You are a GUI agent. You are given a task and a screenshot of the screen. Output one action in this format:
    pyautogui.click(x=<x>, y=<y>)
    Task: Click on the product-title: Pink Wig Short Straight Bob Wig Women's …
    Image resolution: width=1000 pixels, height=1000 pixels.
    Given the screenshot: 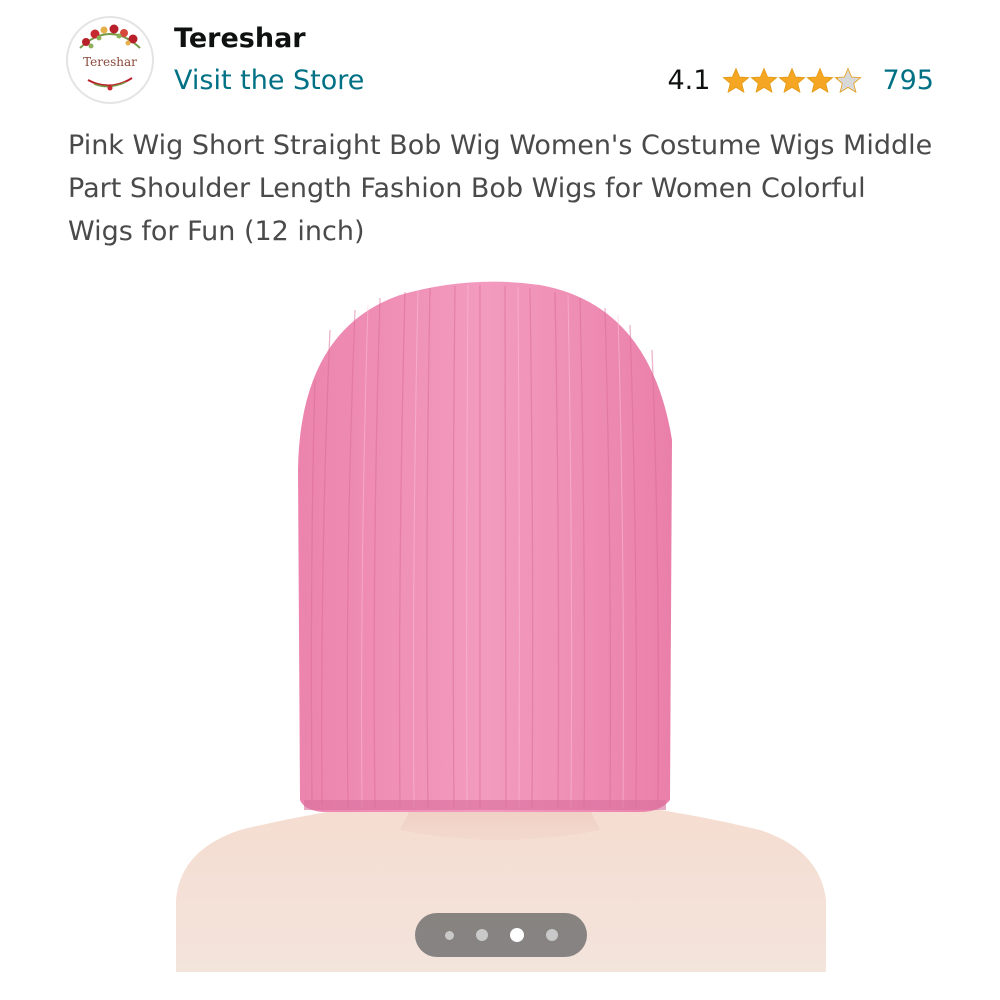 What is the action you would take?
    pyautogui.click(x=500, y=188)
    